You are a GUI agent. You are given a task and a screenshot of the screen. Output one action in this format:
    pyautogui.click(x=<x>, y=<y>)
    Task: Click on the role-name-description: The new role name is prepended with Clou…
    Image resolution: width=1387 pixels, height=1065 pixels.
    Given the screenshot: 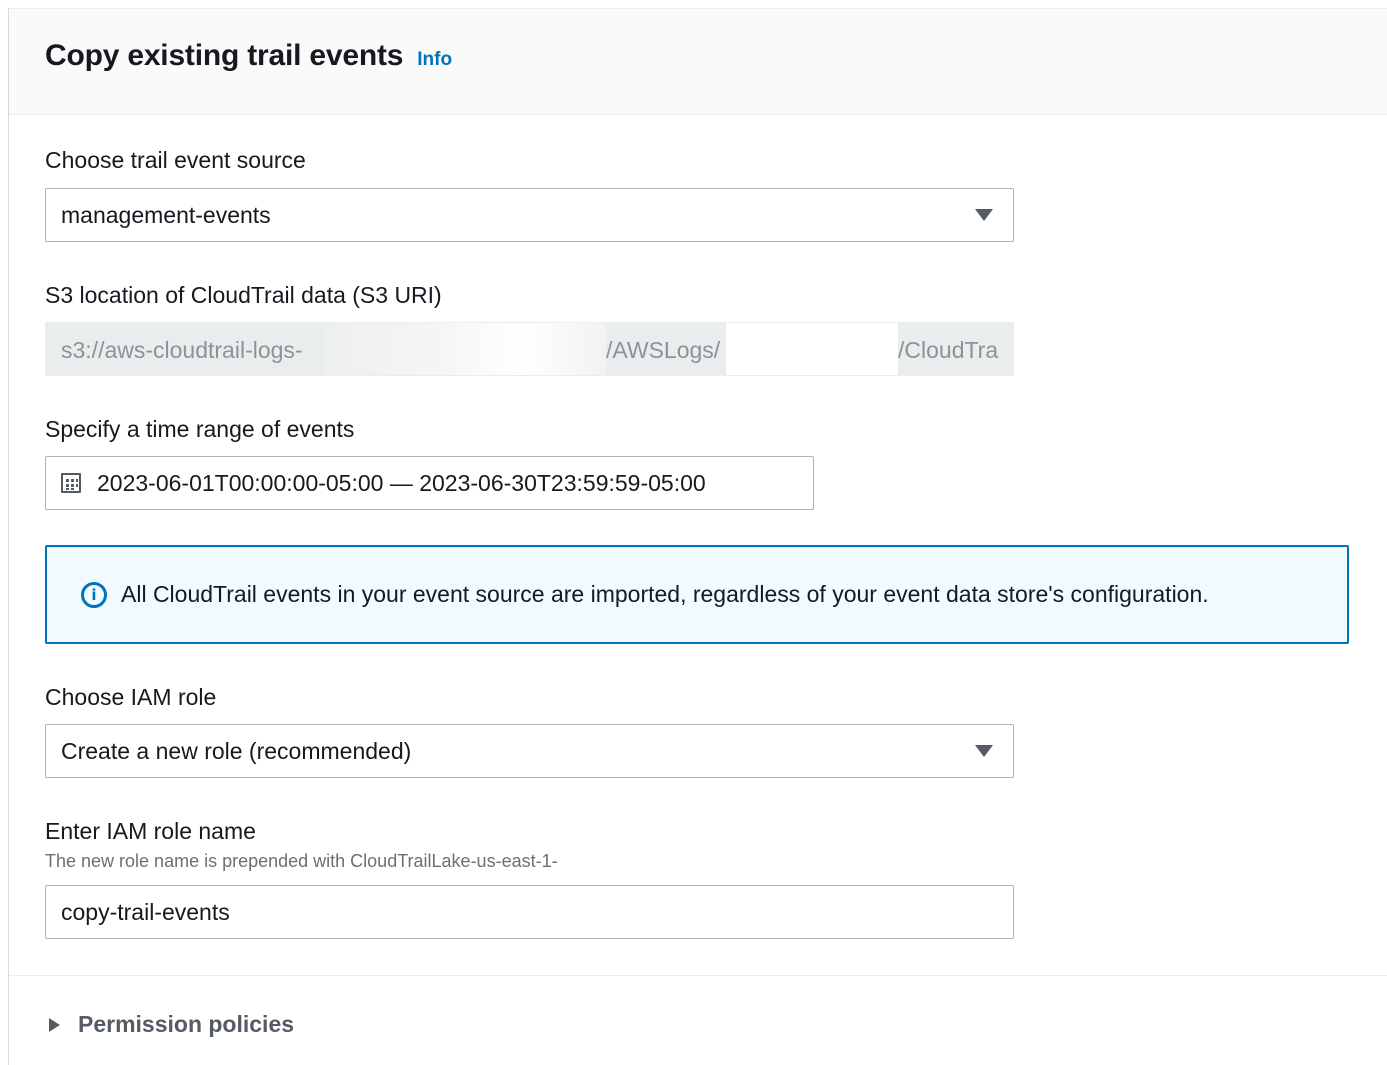 What is the action you would take?
    pyautogui.click(x=301, y=861)
    